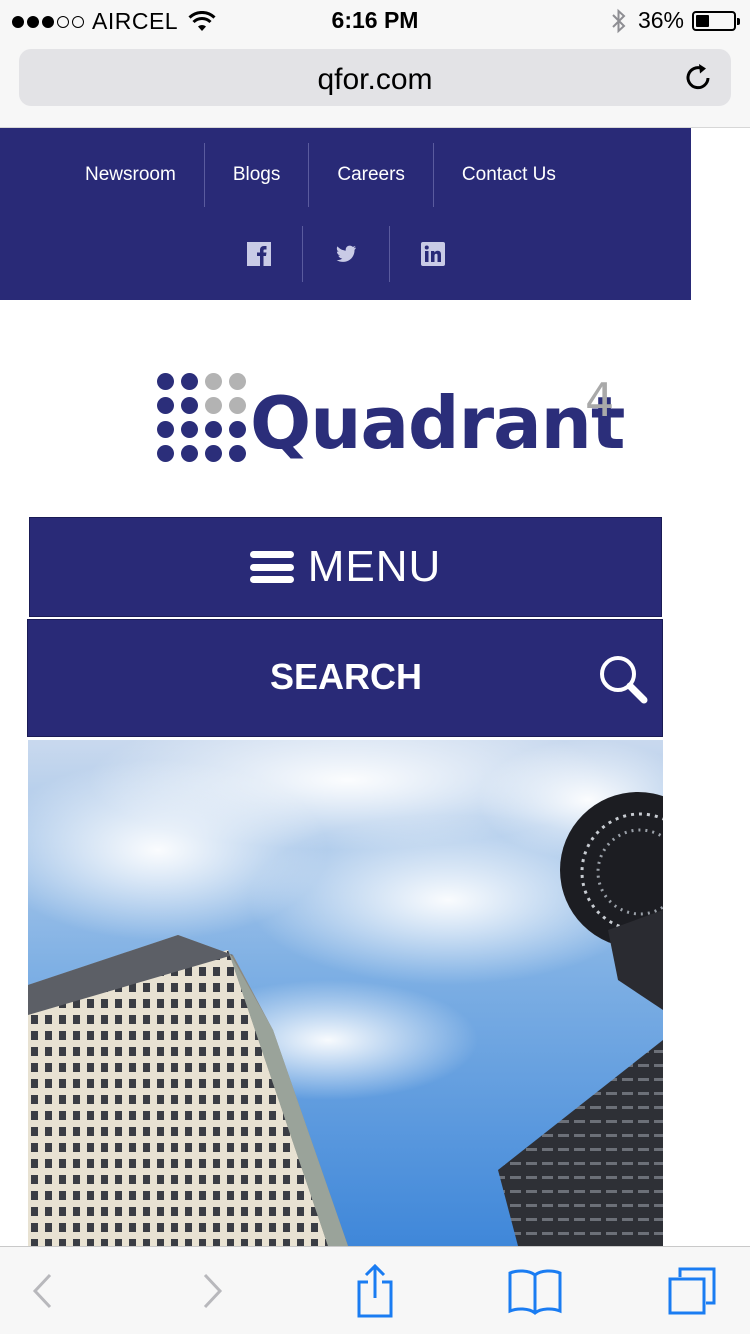  What do you see at coordinates (623, 679) in the screenshot?
I see `search-icon` at bounding box center [623, 679].